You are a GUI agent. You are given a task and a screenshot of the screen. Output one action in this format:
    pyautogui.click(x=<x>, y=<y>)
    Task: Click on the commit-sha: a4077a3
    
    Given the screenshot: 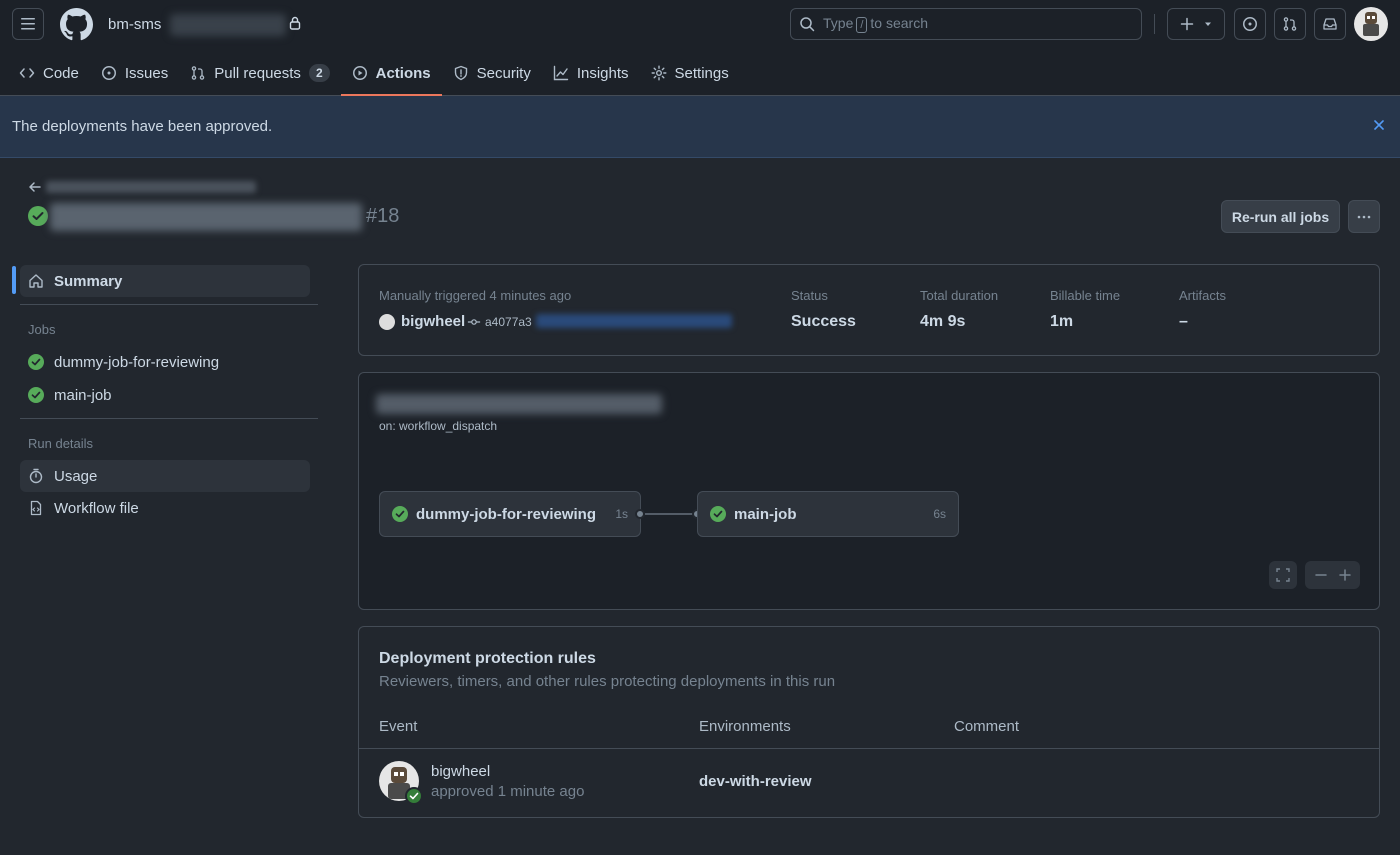 What is the action you would take?
    pyautogui.click(x=508, y=322)
    